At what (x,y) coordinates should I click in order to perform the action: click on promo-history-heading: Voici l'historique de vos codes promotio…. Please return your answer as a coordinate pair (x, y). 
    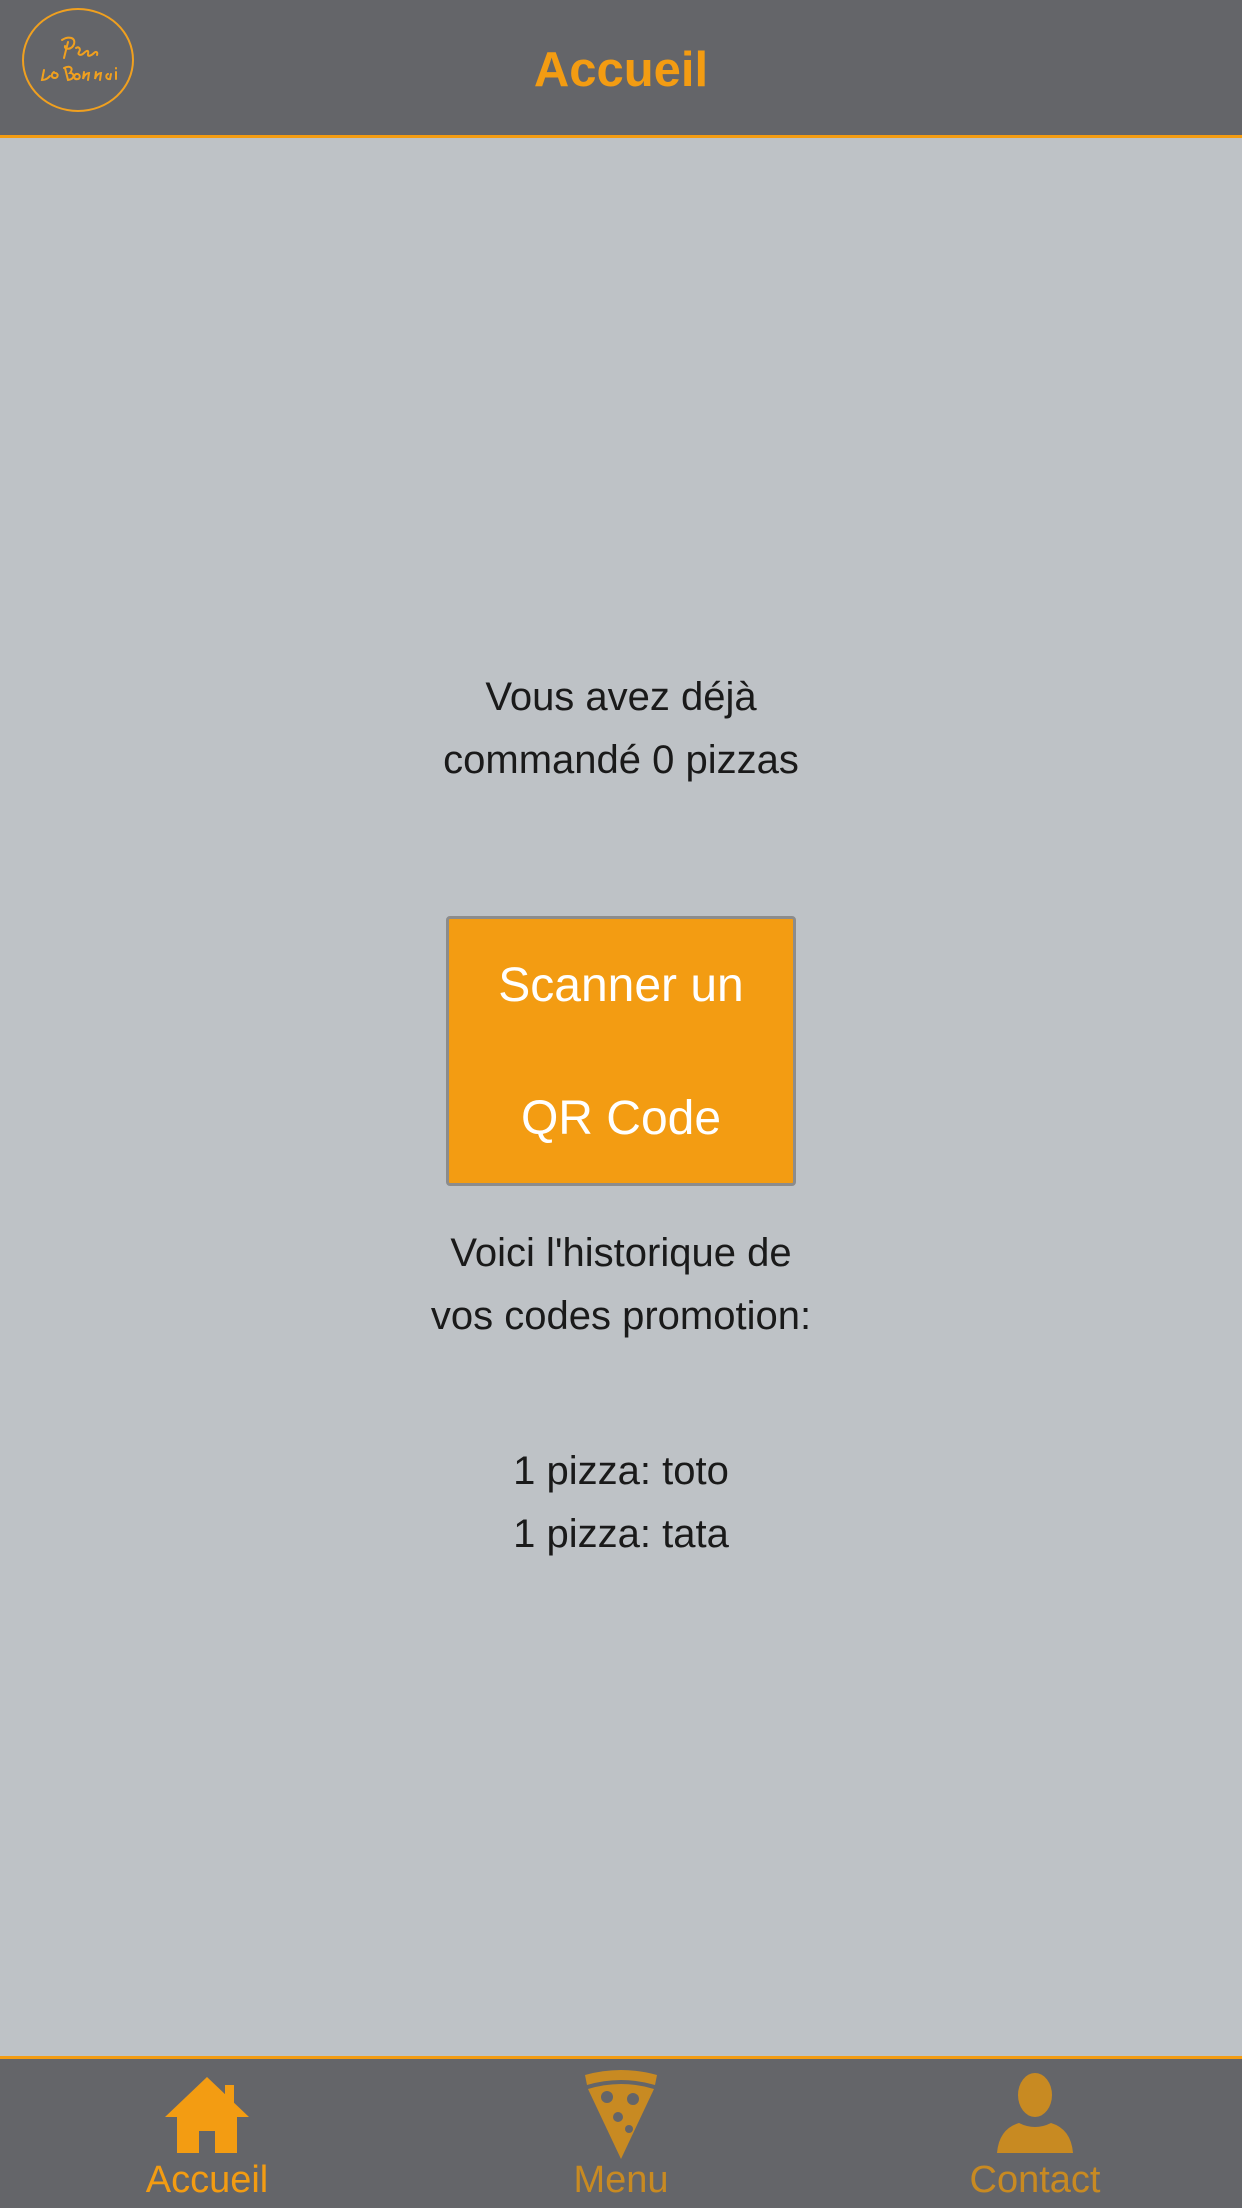
    Looking at the image, I should click on (621, 1284).